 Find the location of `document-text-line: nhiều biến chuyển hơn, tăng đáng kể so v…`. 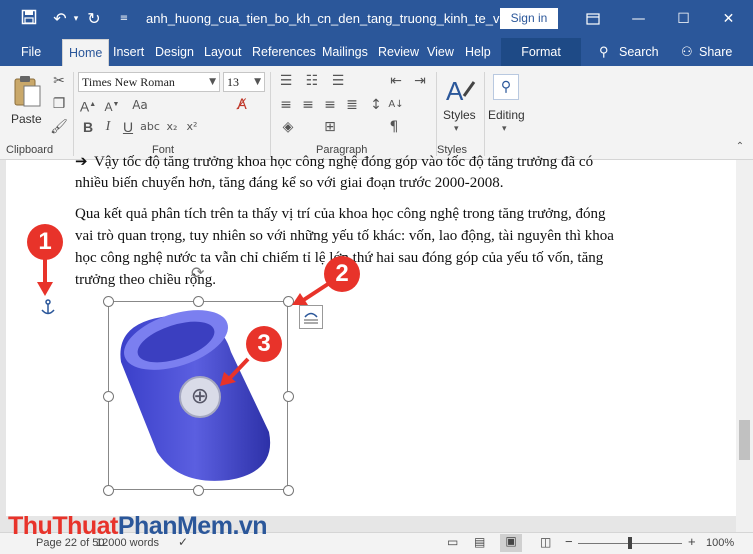

document-text-line: nhiều biến chuyển hơn, tăng đáng kể so v… is located at coordinates (289, 183).